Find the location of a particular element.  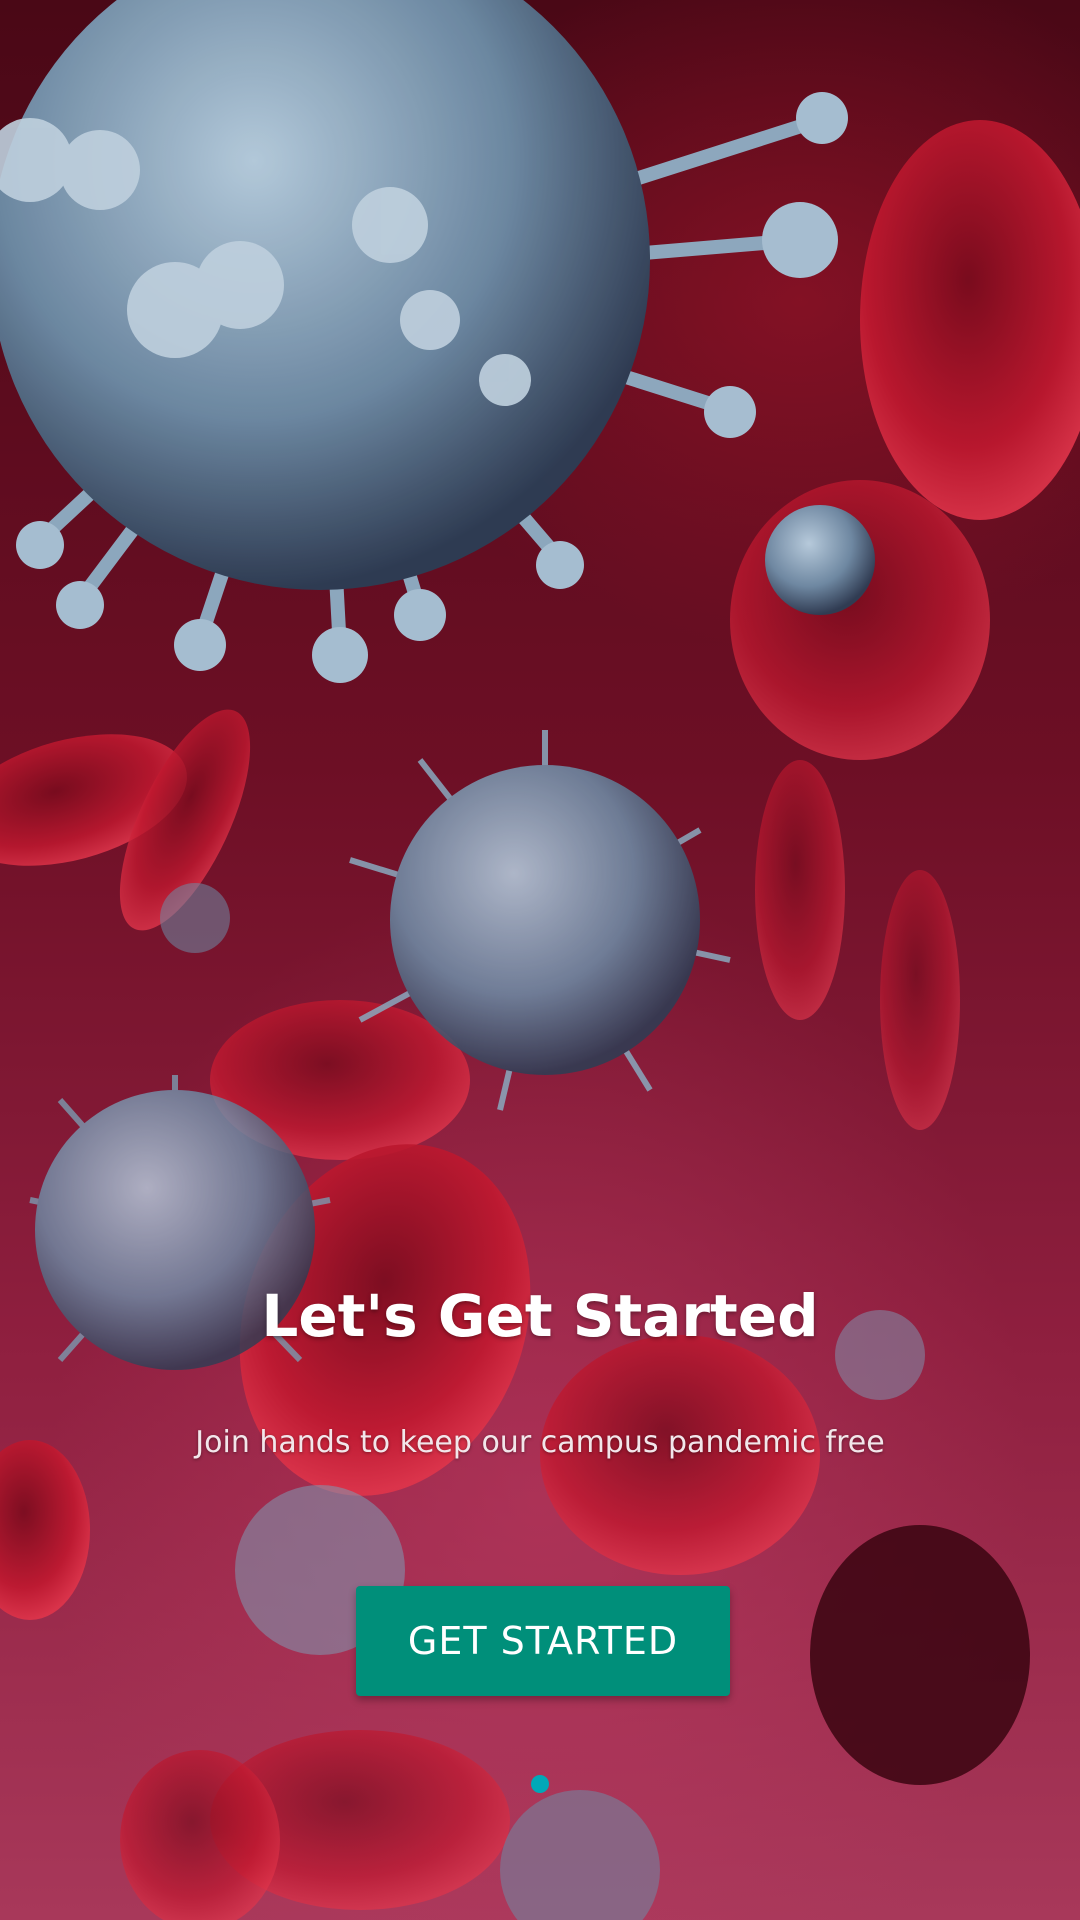

page-title: Let's Get Started is located at coordinates (540, 1316).